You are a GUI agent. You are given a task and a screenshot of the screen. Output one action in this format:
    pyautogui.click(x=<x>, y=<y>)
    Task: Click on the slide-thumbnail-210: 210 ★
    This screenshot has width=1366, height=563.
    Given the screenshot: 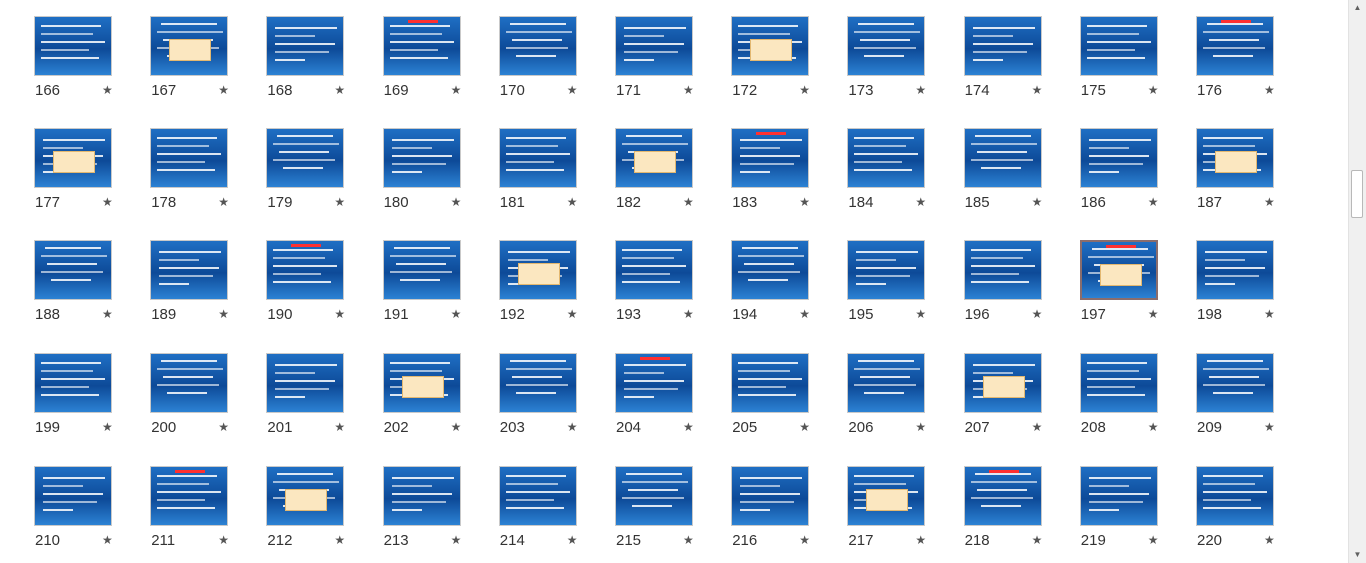 What is the action you would take?
    pyautogui.click(x=56, y=504)
    